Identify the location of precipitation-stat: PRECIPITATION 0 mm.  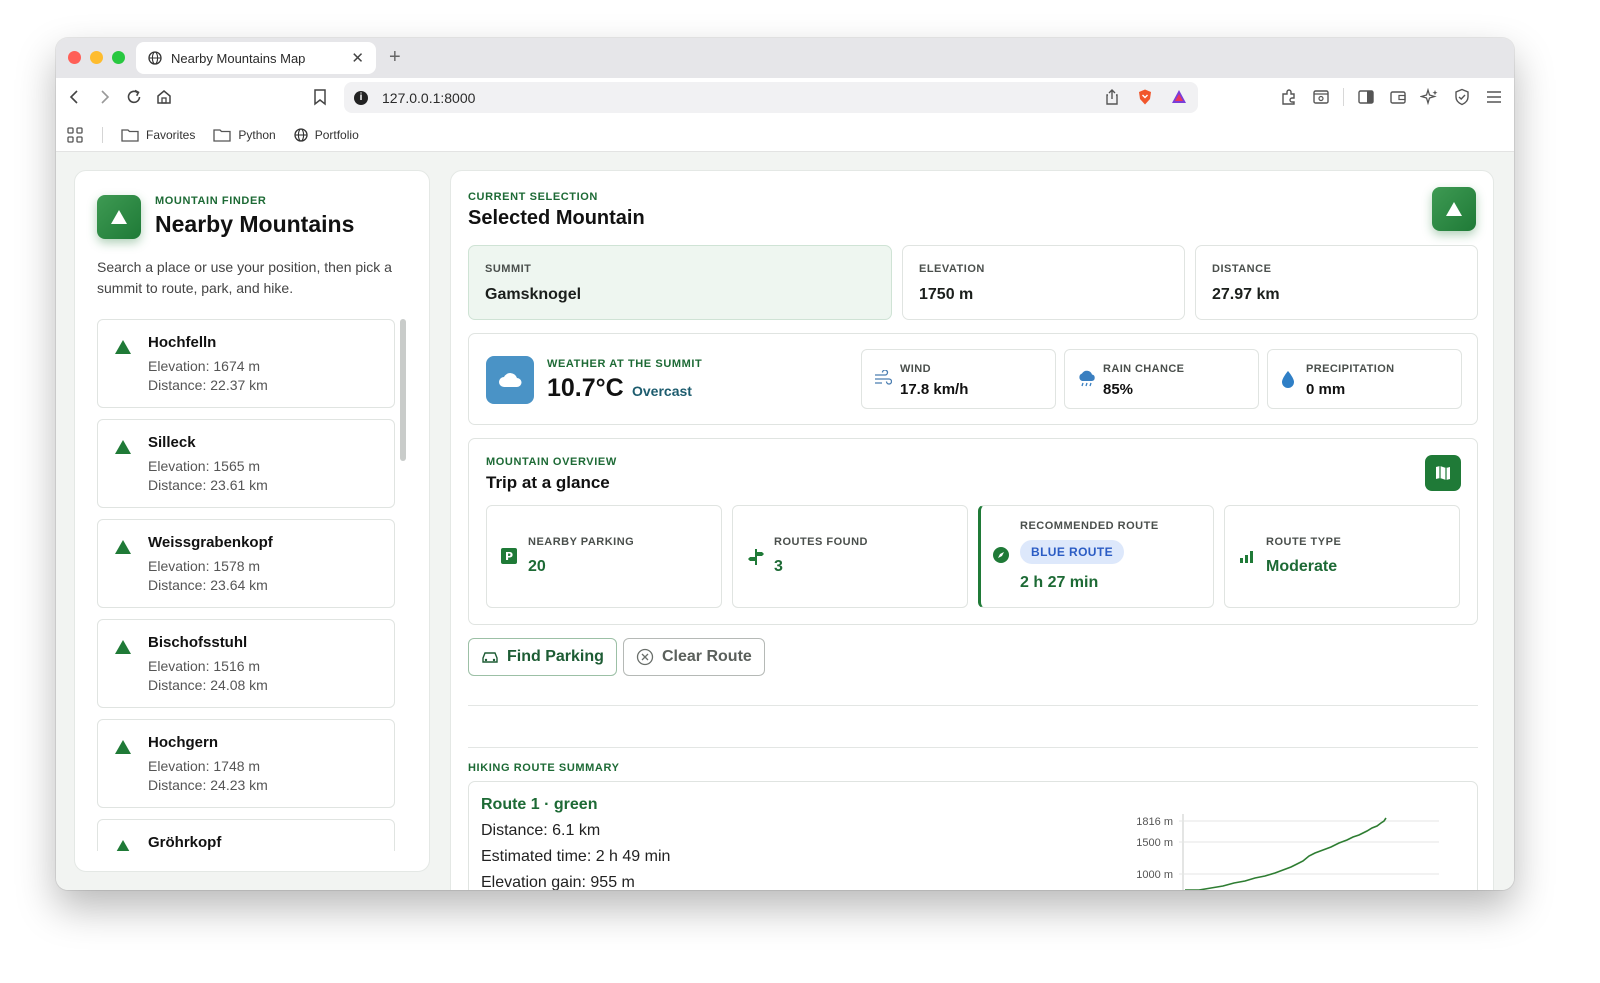
(1364, 379).